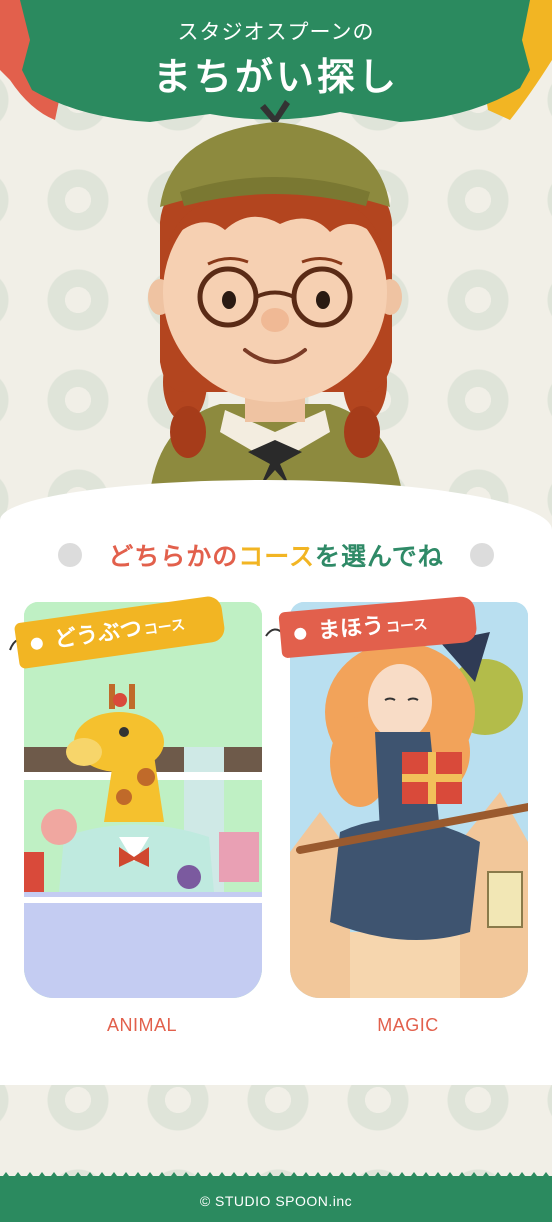 The height and width of the screenshot is (1222, 552). What do you see at coordinates (98, 635) in the screenshot?
I see `animal-tag-label: どうぶつ` at bounding box center [98, 635].